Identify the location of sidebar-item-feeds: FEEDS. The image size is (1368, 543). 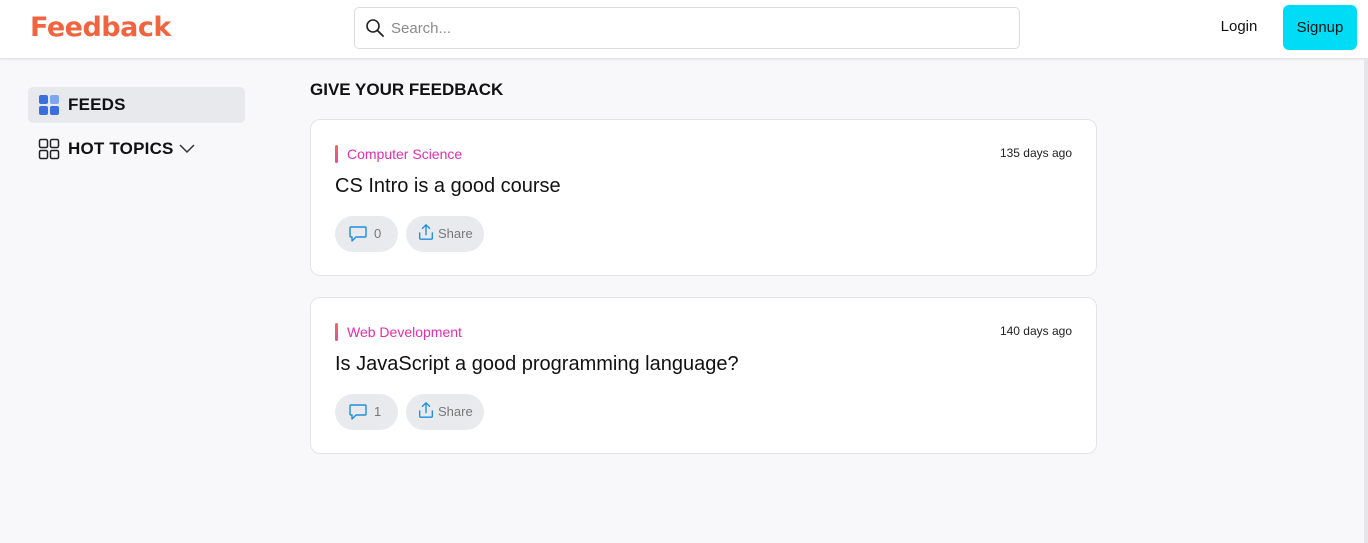
(136, 105).